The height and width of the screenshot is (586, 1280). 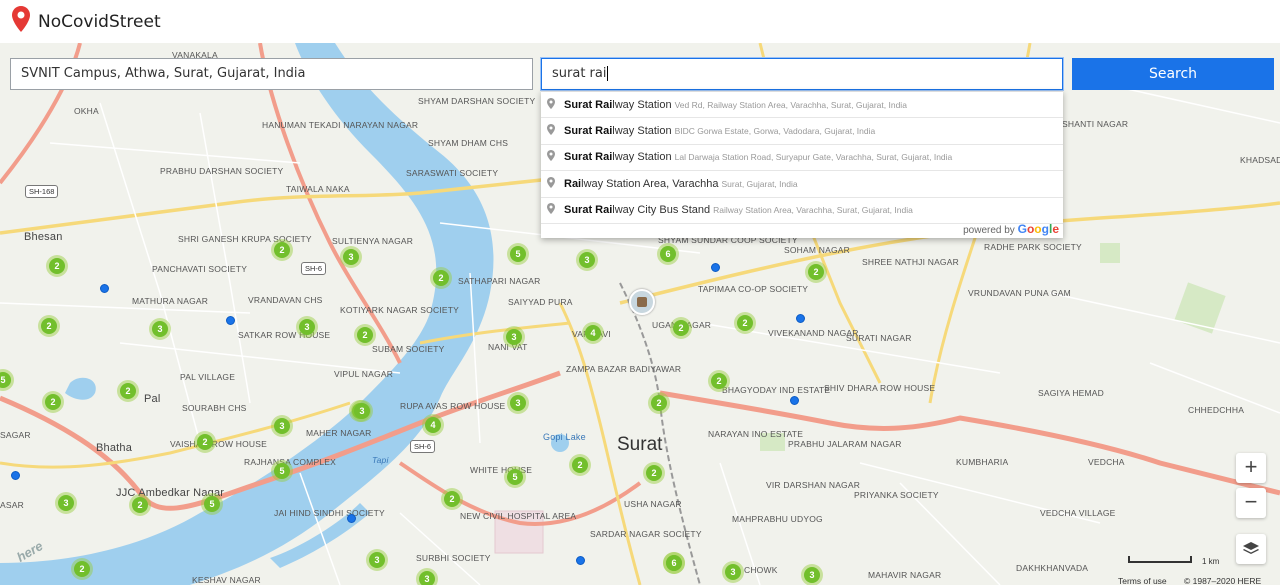 What do you see at coordinates (640, 21) in the screenshot?
I see `top-bar: NoCovidStreet` at bounding box center [640, 21].